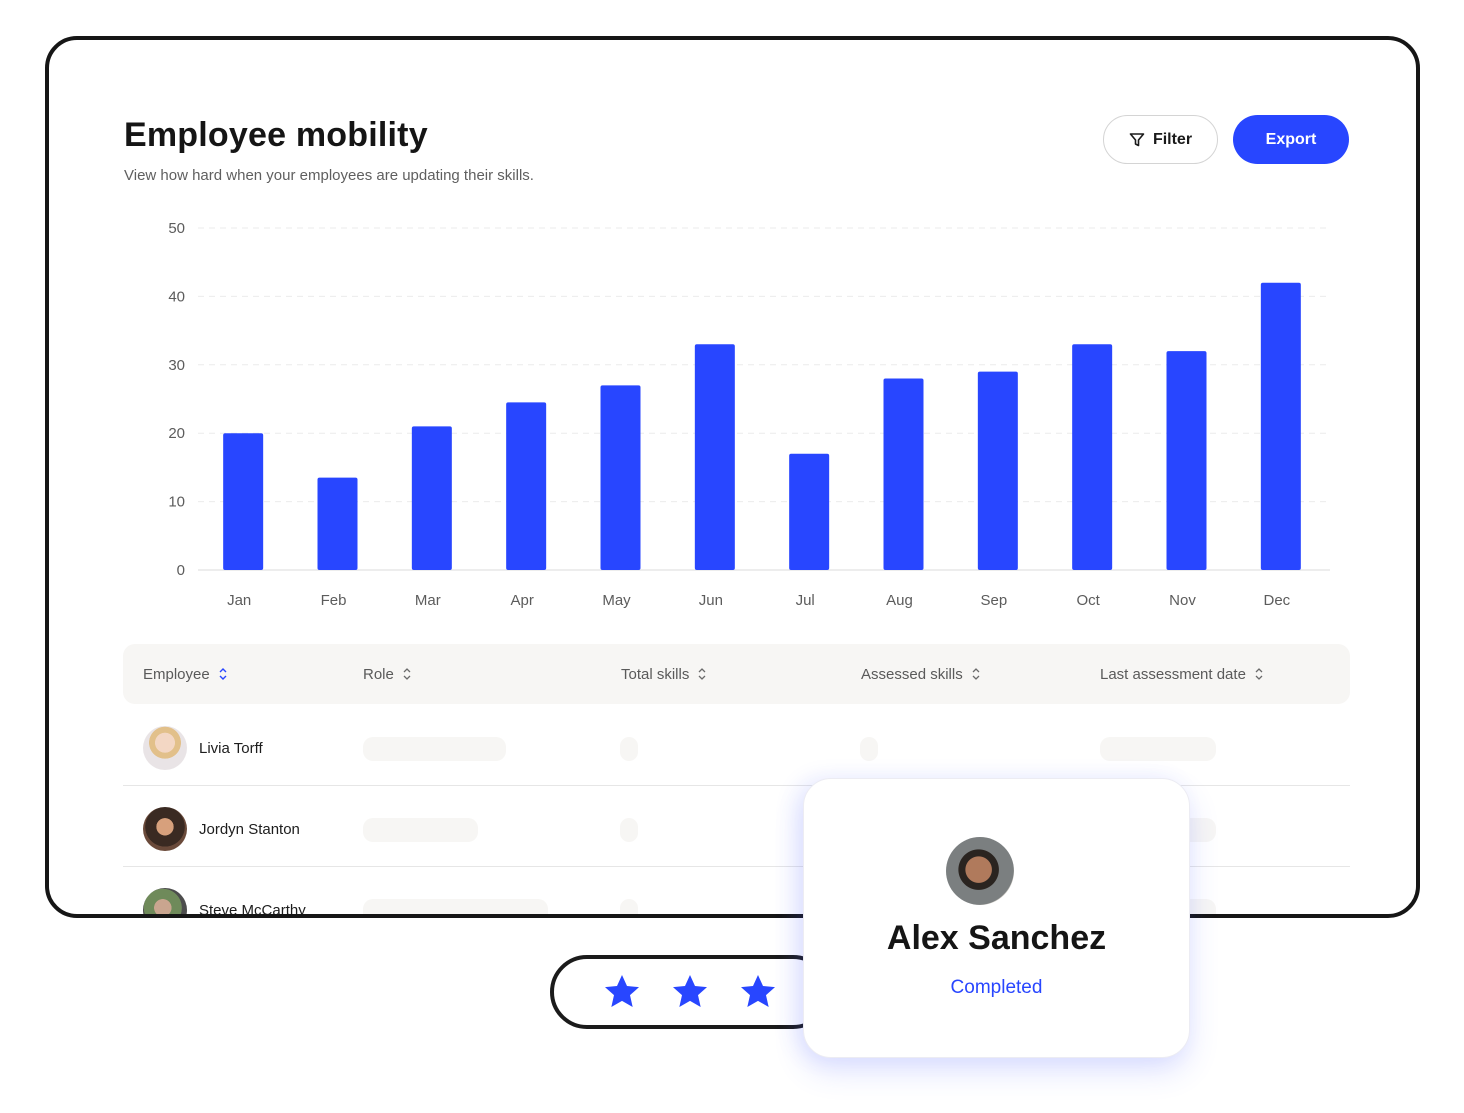 The width and height of the screenshot is (1464, 1113). I want to click on export-button: Export, so click(1291, 139).